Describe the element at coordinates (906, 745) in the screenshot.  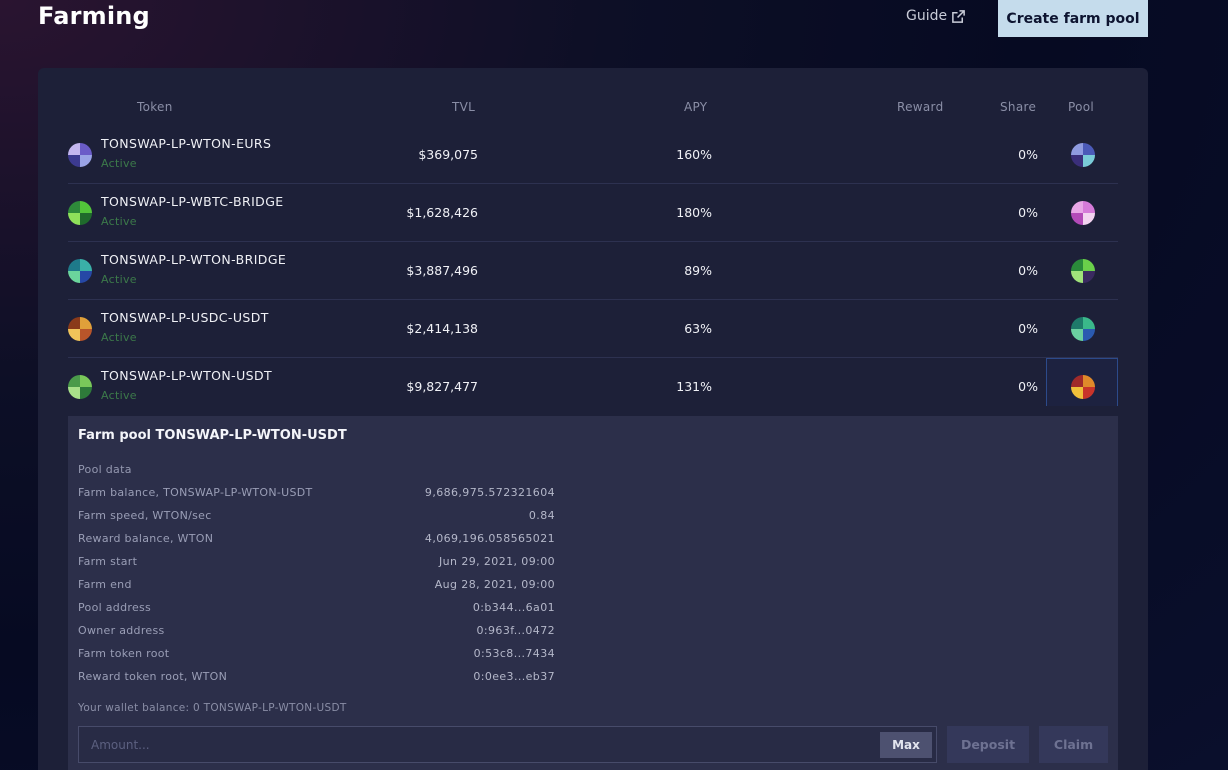
I see `max-button: Max` at that location.